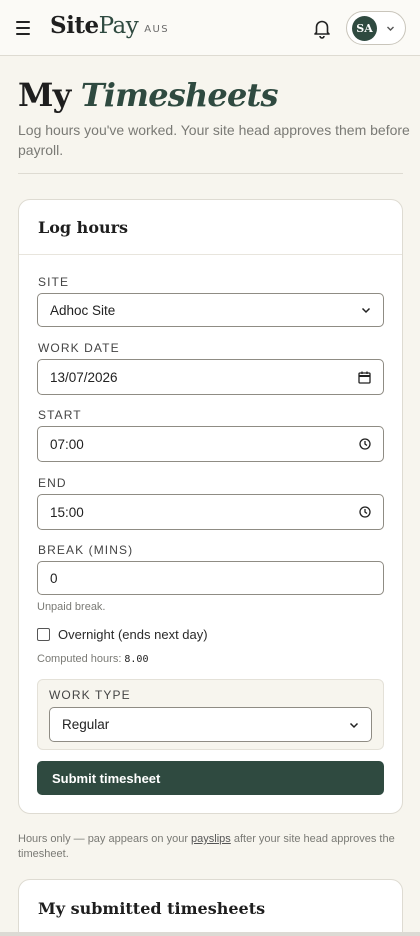 The width and height of the screenshot is (420, 936). I want to click on account-menu-button: SA, so click(376, 28).